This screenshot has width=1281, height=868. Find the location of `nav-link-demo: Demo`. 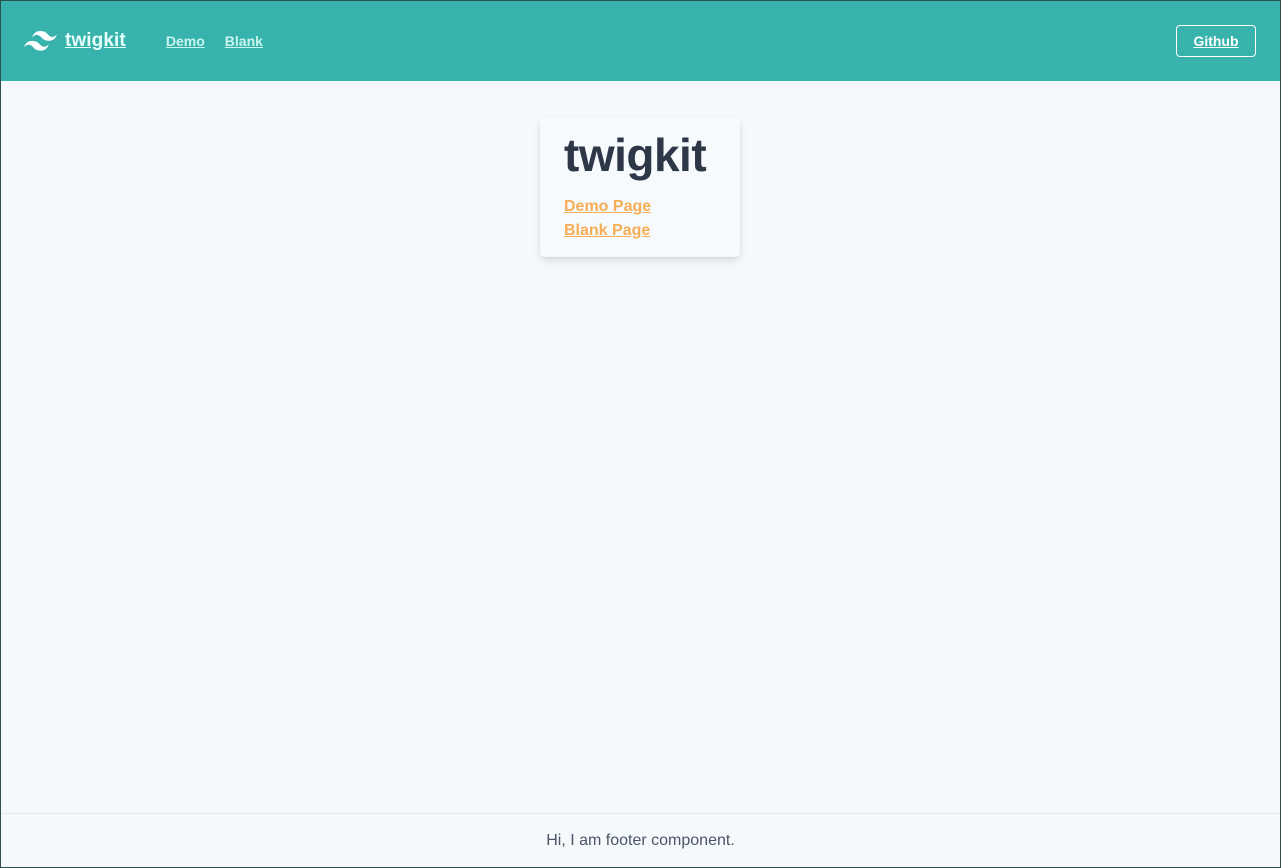

nav-link-demo: Demo is located at coordinates (185, 41).